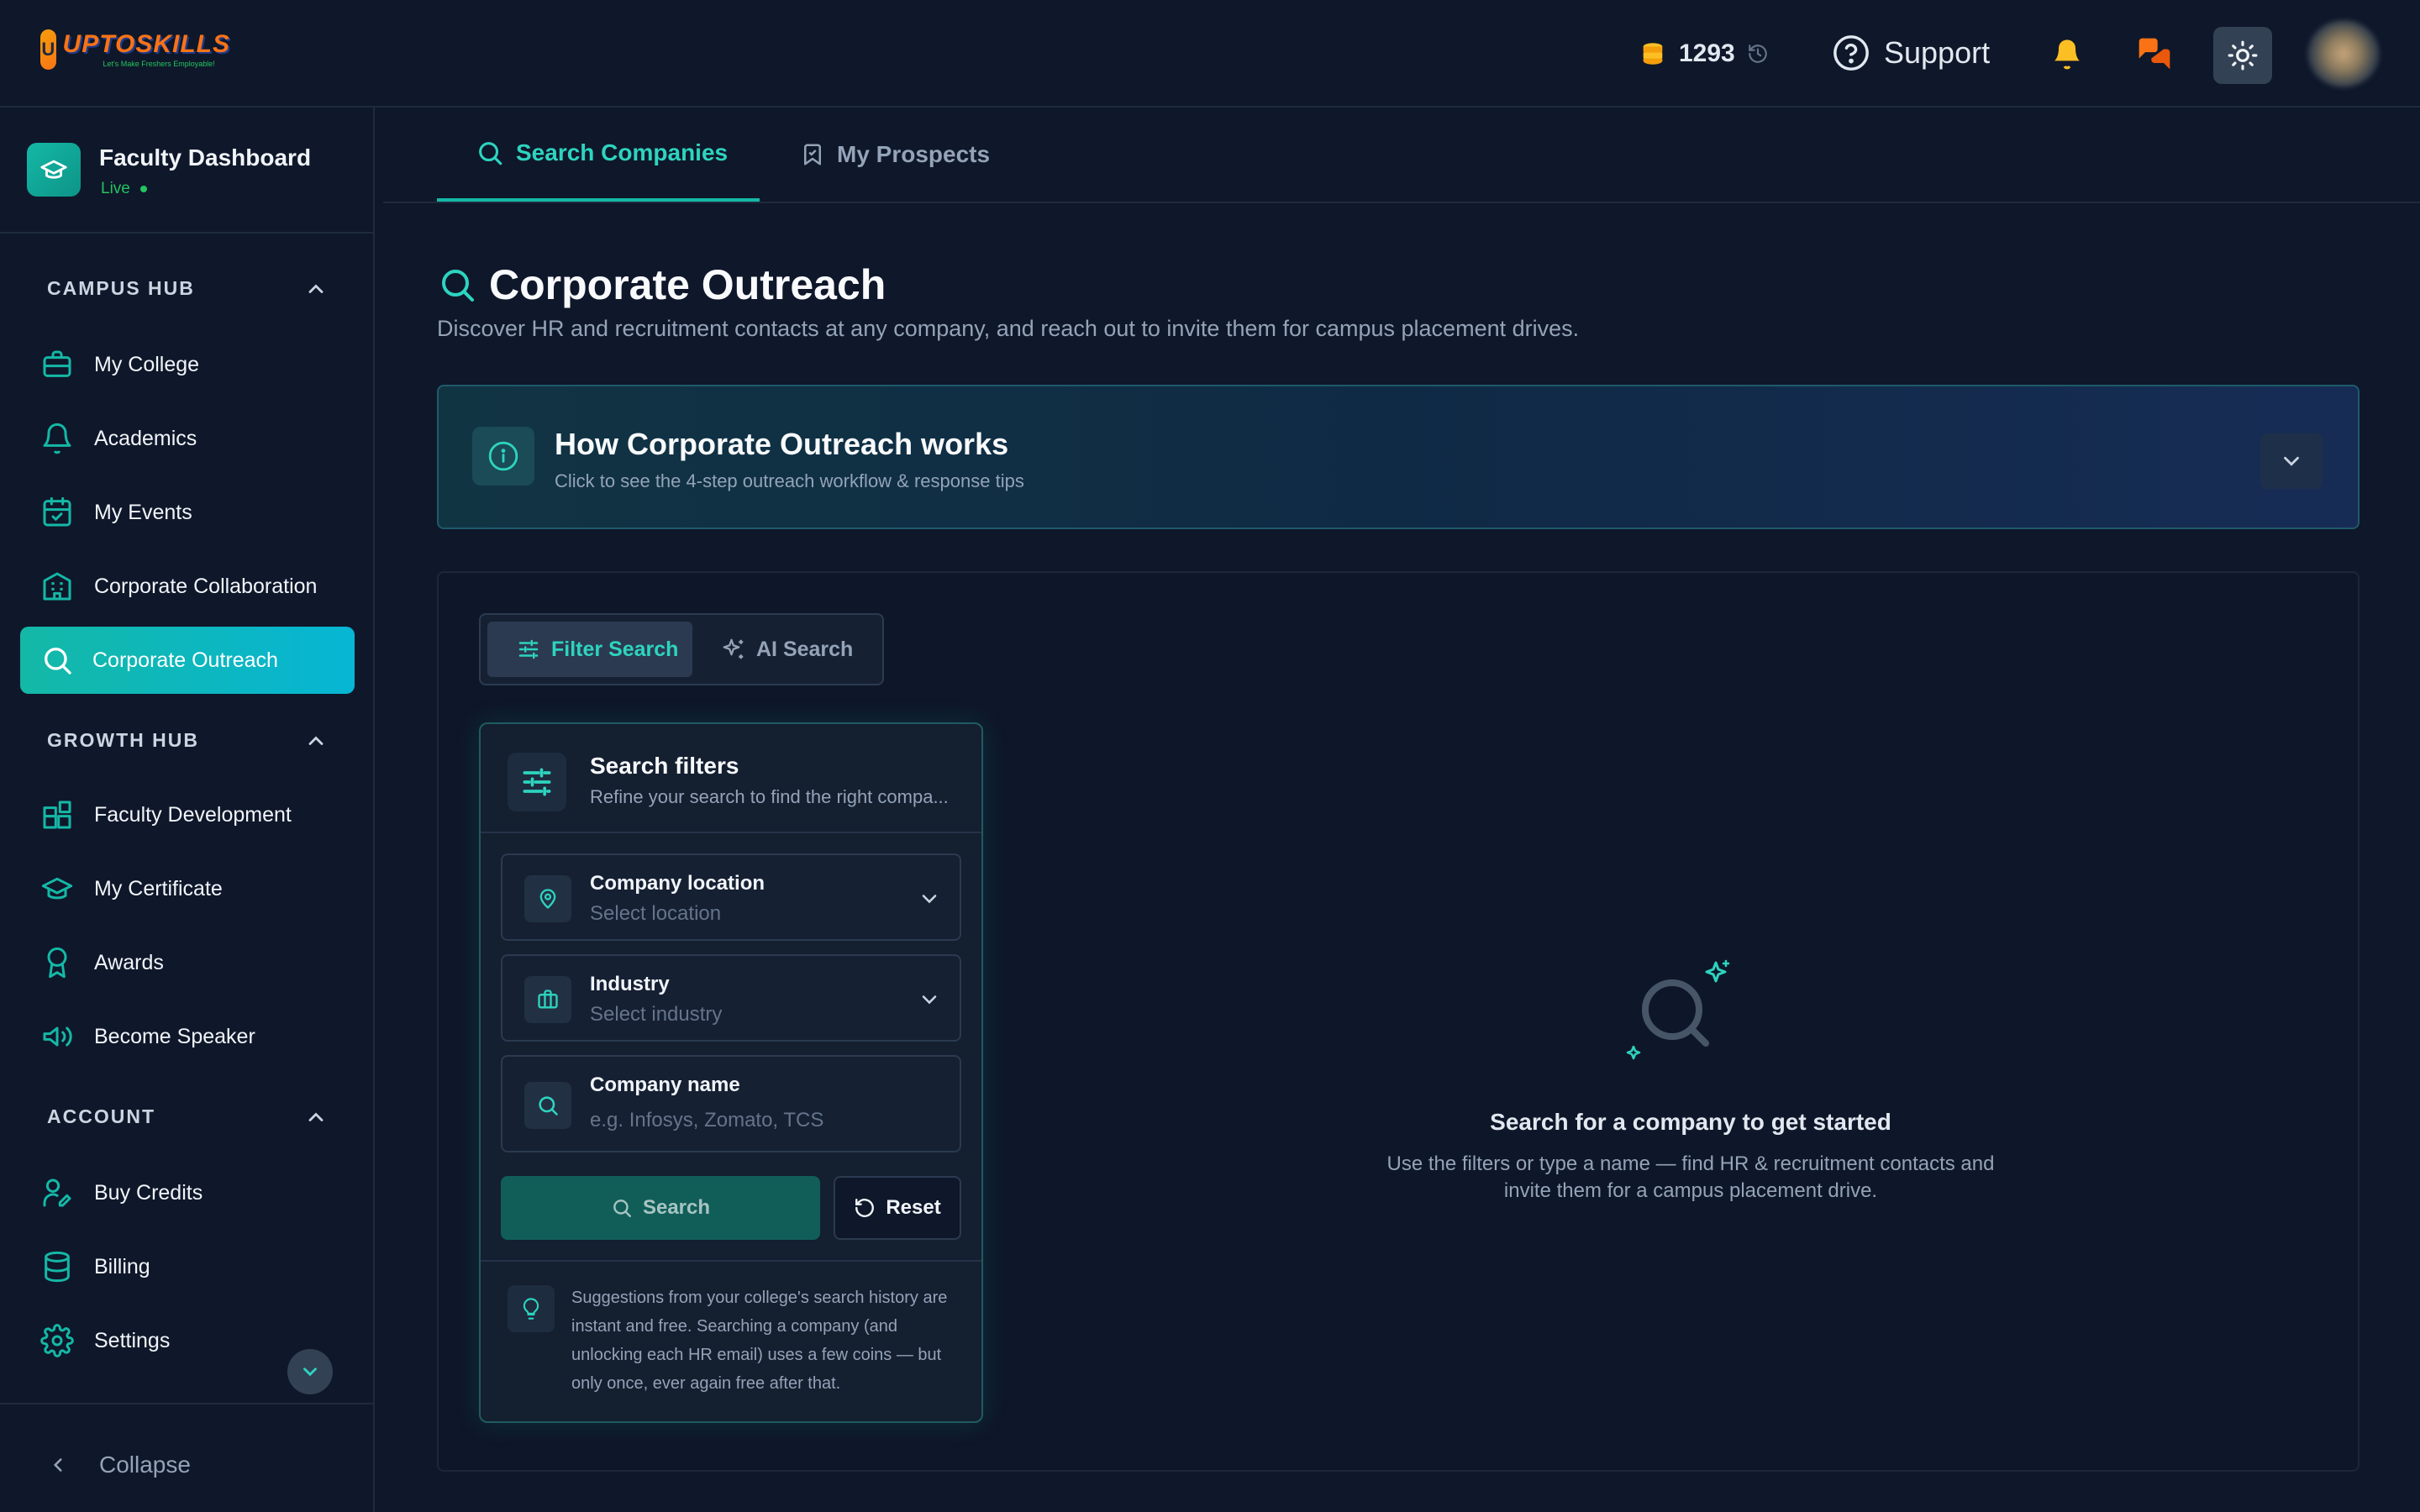 The image size is (2420, 1512). What do you see at coordinates (898, 1208) in the screenshot?
I see `reset-button: Reset` at bounding box center [898, 1208].